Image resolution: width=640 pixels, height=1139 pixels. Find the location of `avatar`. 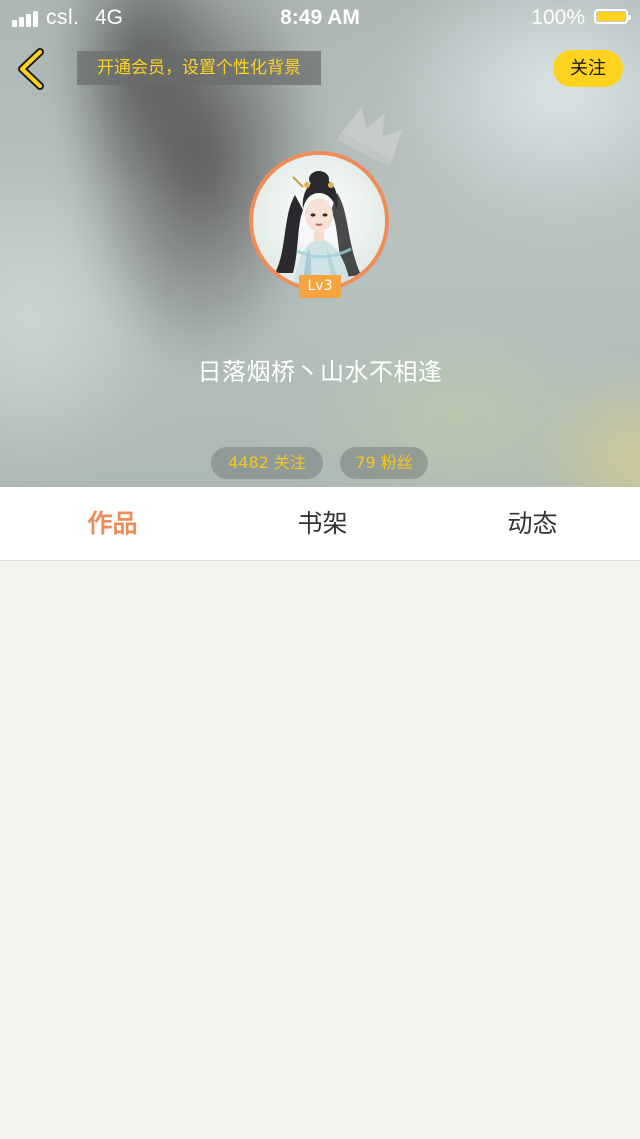

avatar is located at coordinates (319, 221).